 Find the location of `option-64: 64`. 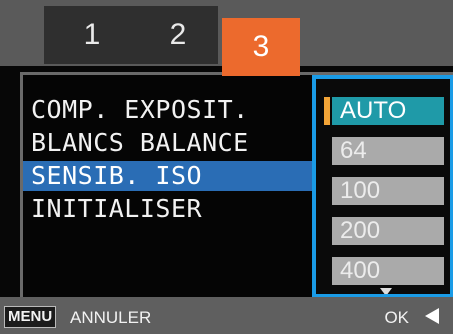

option-64: 64 is located at coordinates (388, 151).